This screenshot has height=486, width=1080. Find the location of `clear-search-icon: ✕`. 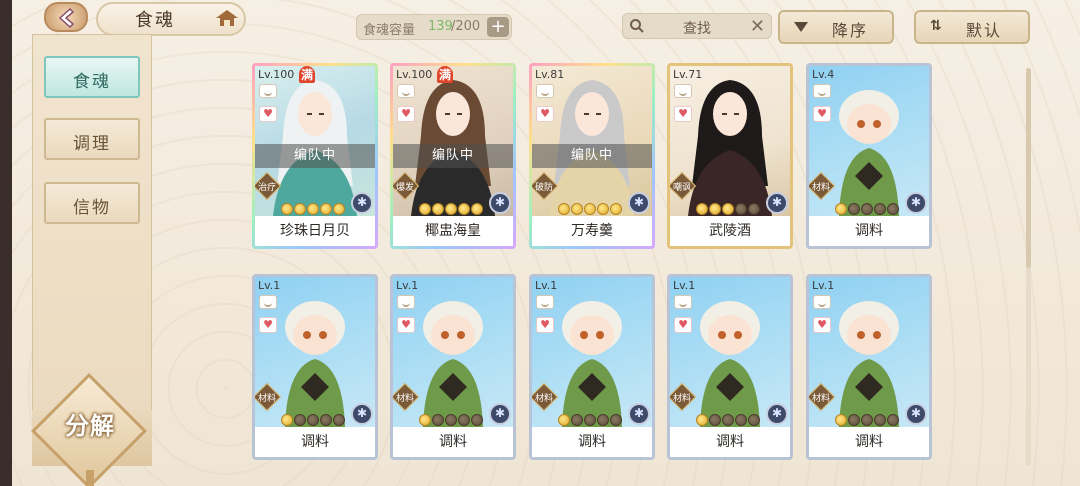

clear-search-icon: ✕ is located at coordinates (757, 26).